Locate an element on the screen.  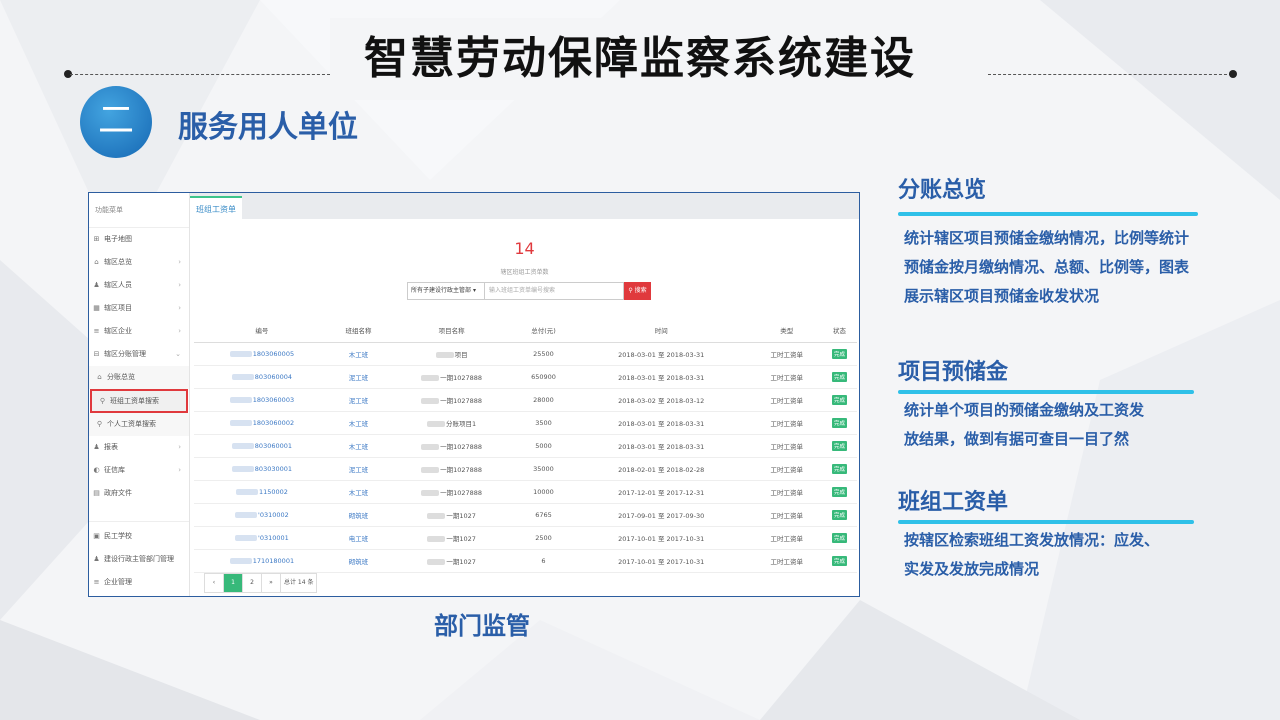
column-header: 总付(元) is located at coordinates (543, 330).